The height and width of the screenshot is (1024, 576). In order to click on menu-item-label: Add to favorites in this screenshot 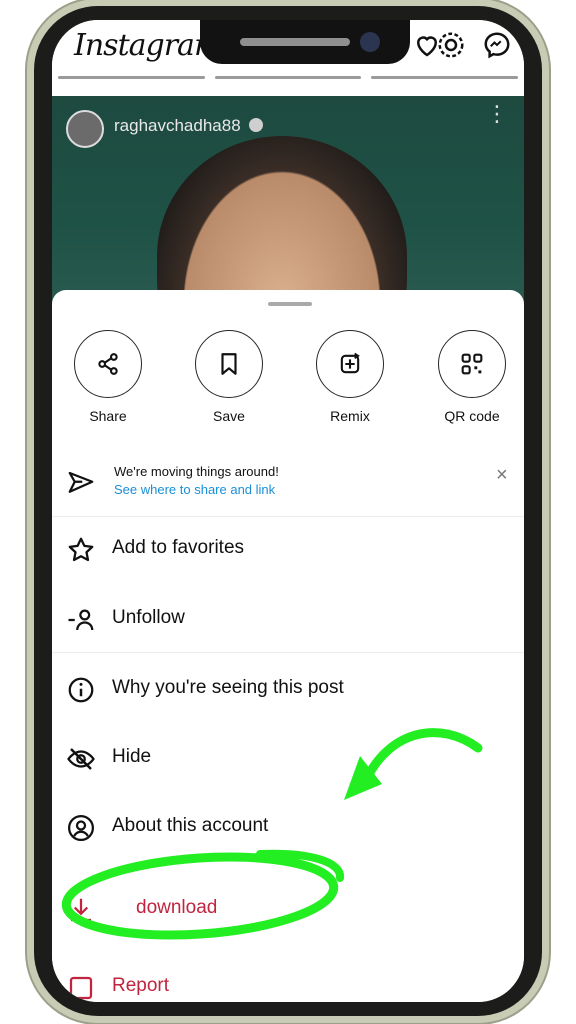, I will do `click(178, 547)`.